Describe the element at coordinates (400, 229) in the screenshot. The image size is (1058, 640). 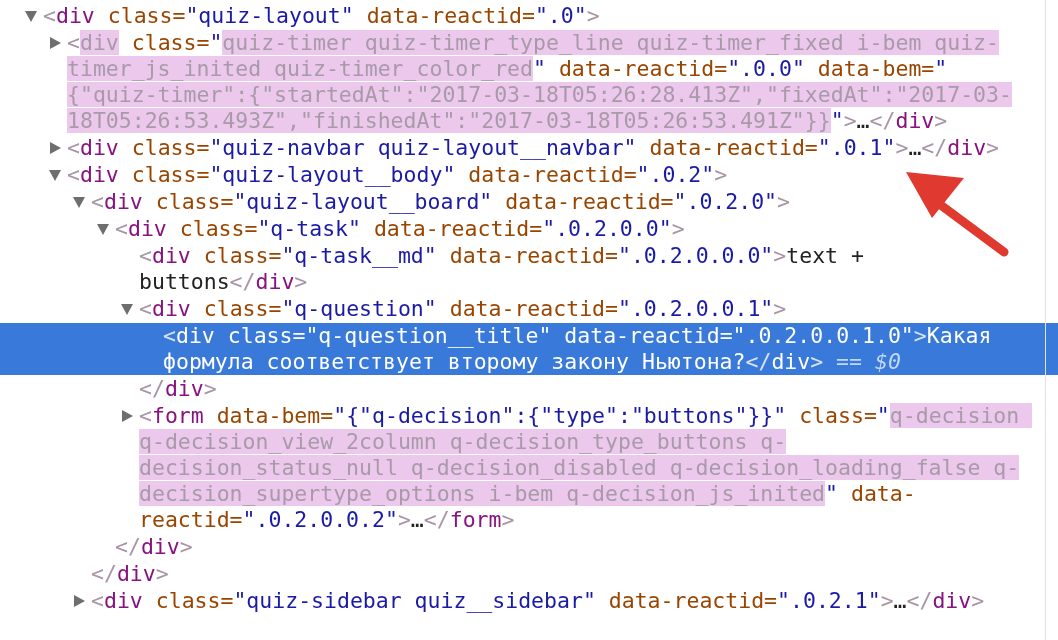
I see `code-line: <div class="q-task" data-reactid=".0.2.0.0">` at that location.